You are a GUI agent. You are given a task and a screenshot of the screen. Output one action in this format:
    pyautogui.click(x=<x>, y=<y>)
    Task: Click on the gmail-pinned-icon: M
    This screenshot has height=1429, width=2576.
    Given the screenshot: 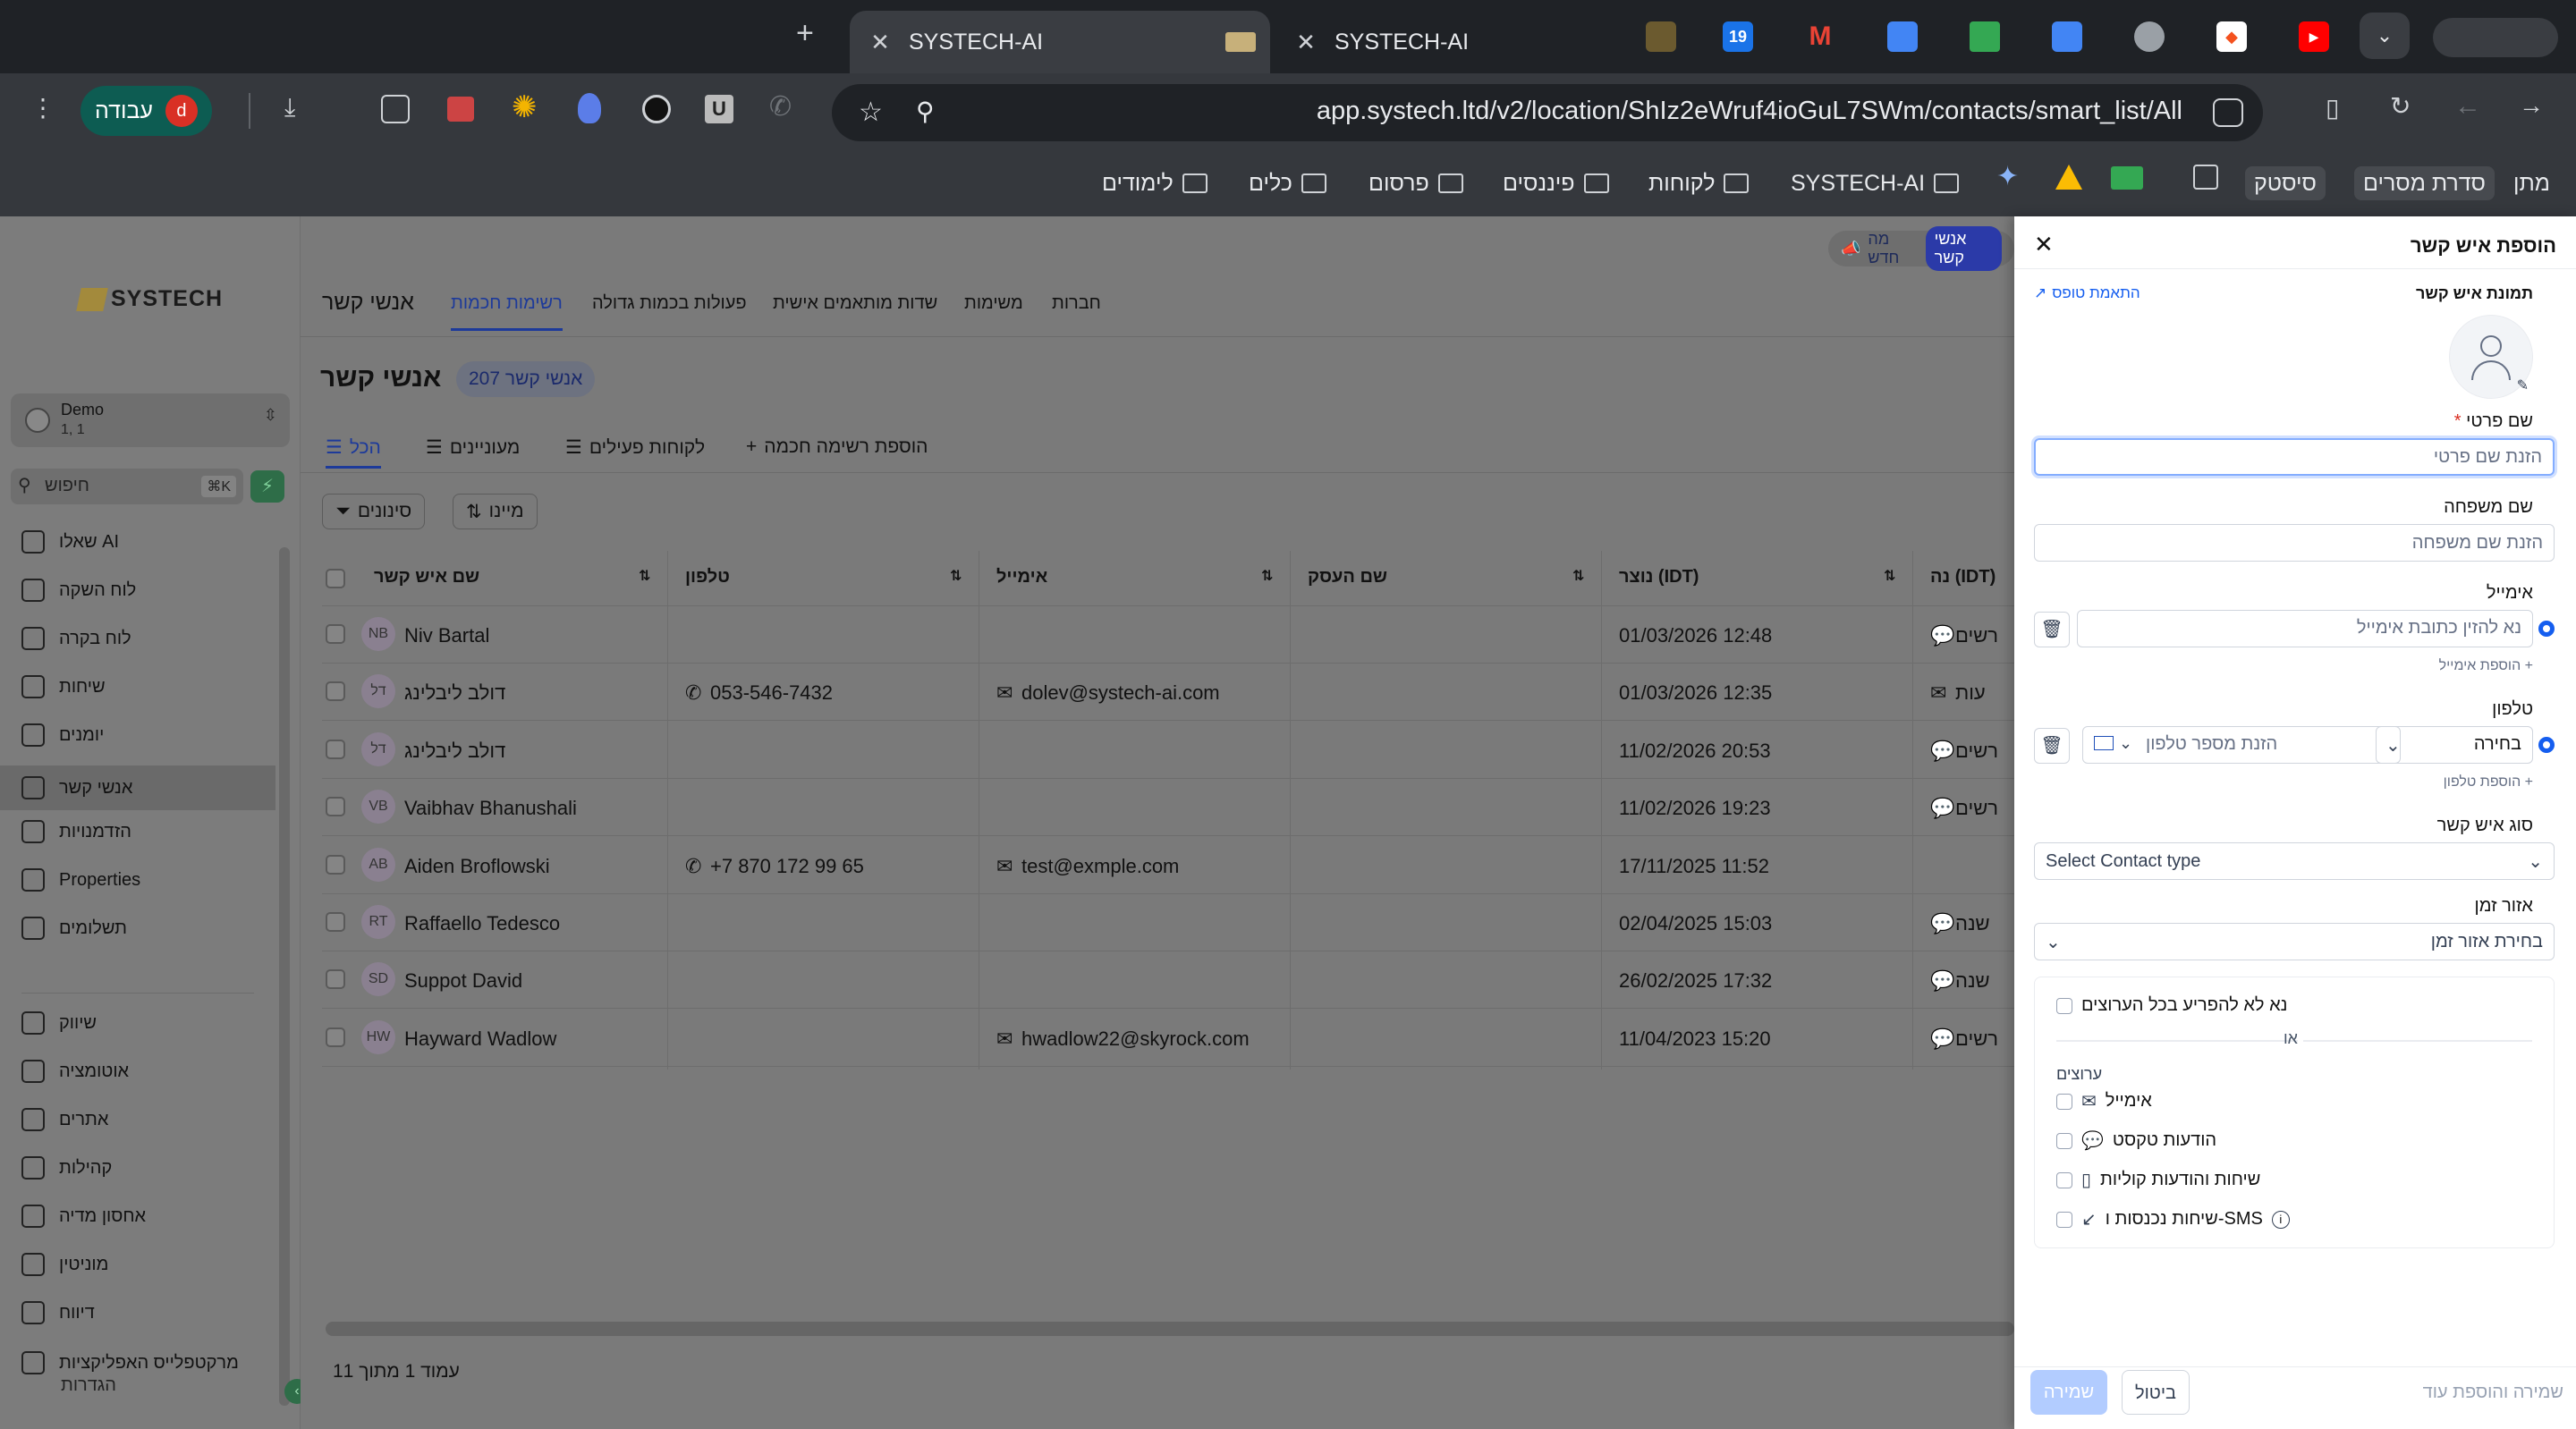 What is the action you would take?
    pyautogui.click(x=1820, y=36)
    